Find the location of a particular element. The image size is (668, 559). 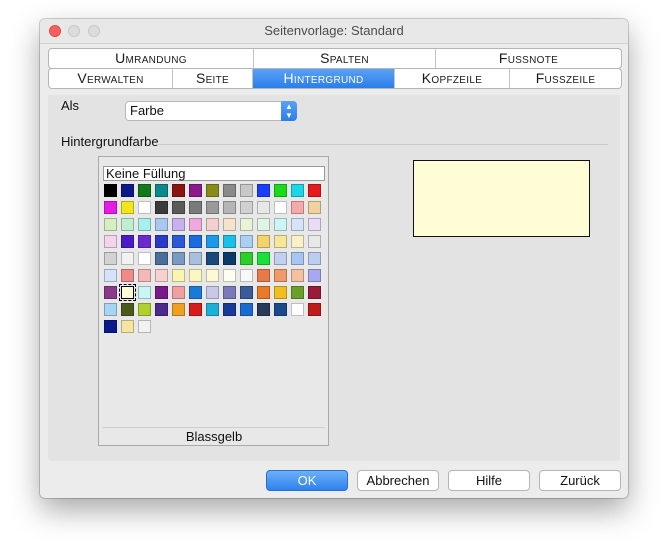

tab-hintergrund: Hintergrund is located at coordinates (324, 78).